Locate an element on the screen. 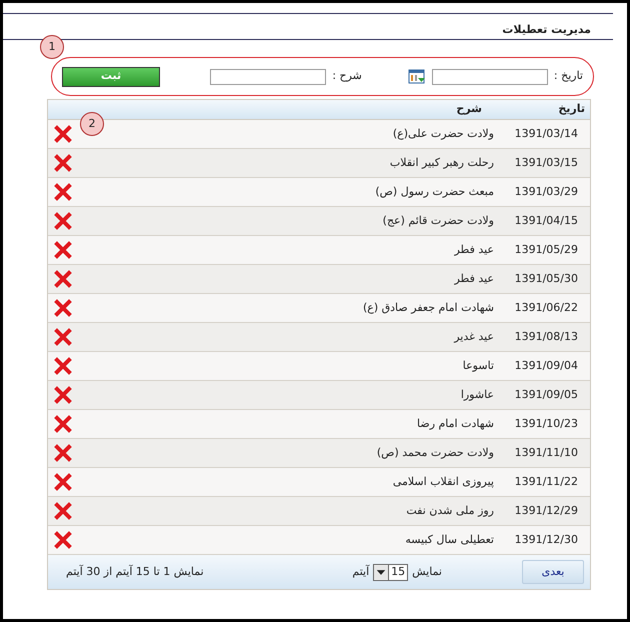 This screenshot has width=630, height=622. description-cell-text: عاشورا is located at coordinates (477, 394).